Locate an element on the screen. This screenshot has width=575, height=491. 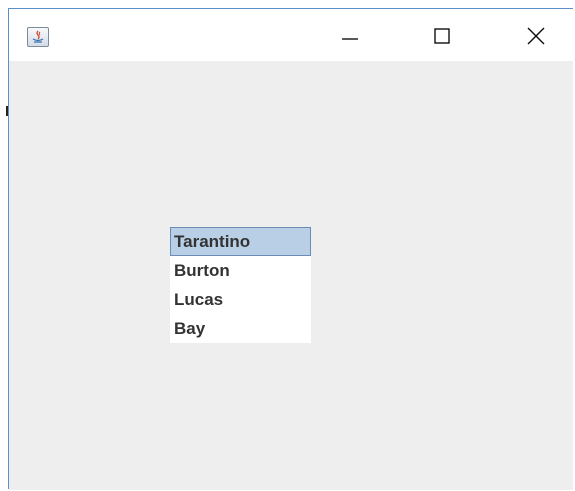
title-bar is located at coordinates (291, 35).